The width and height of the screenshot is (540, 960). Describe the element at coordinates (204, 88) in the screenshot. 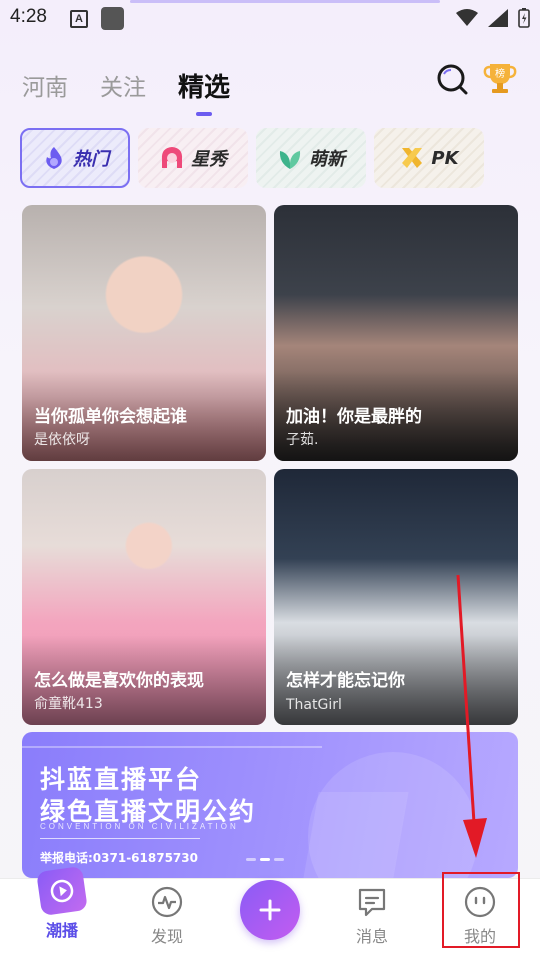

I see `tab-featured: 精选` at that location.